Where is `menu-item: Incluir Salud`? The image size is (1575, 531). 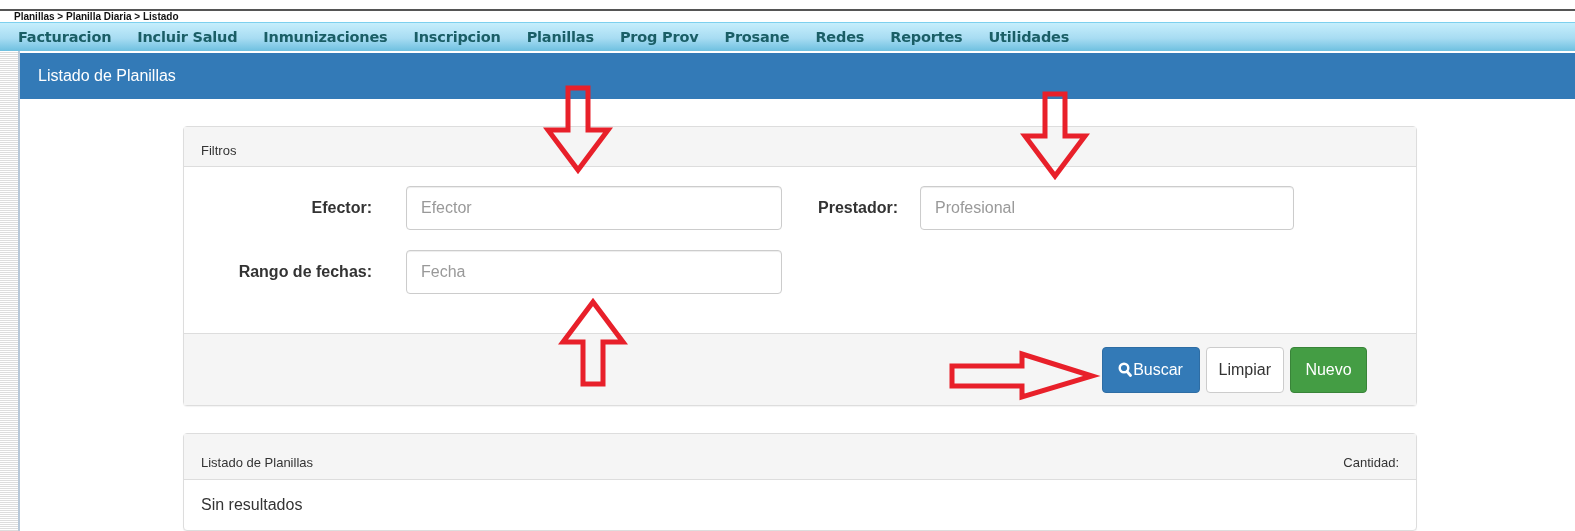
menu-item: Incluir Salud is located at coordinates (187, 37).